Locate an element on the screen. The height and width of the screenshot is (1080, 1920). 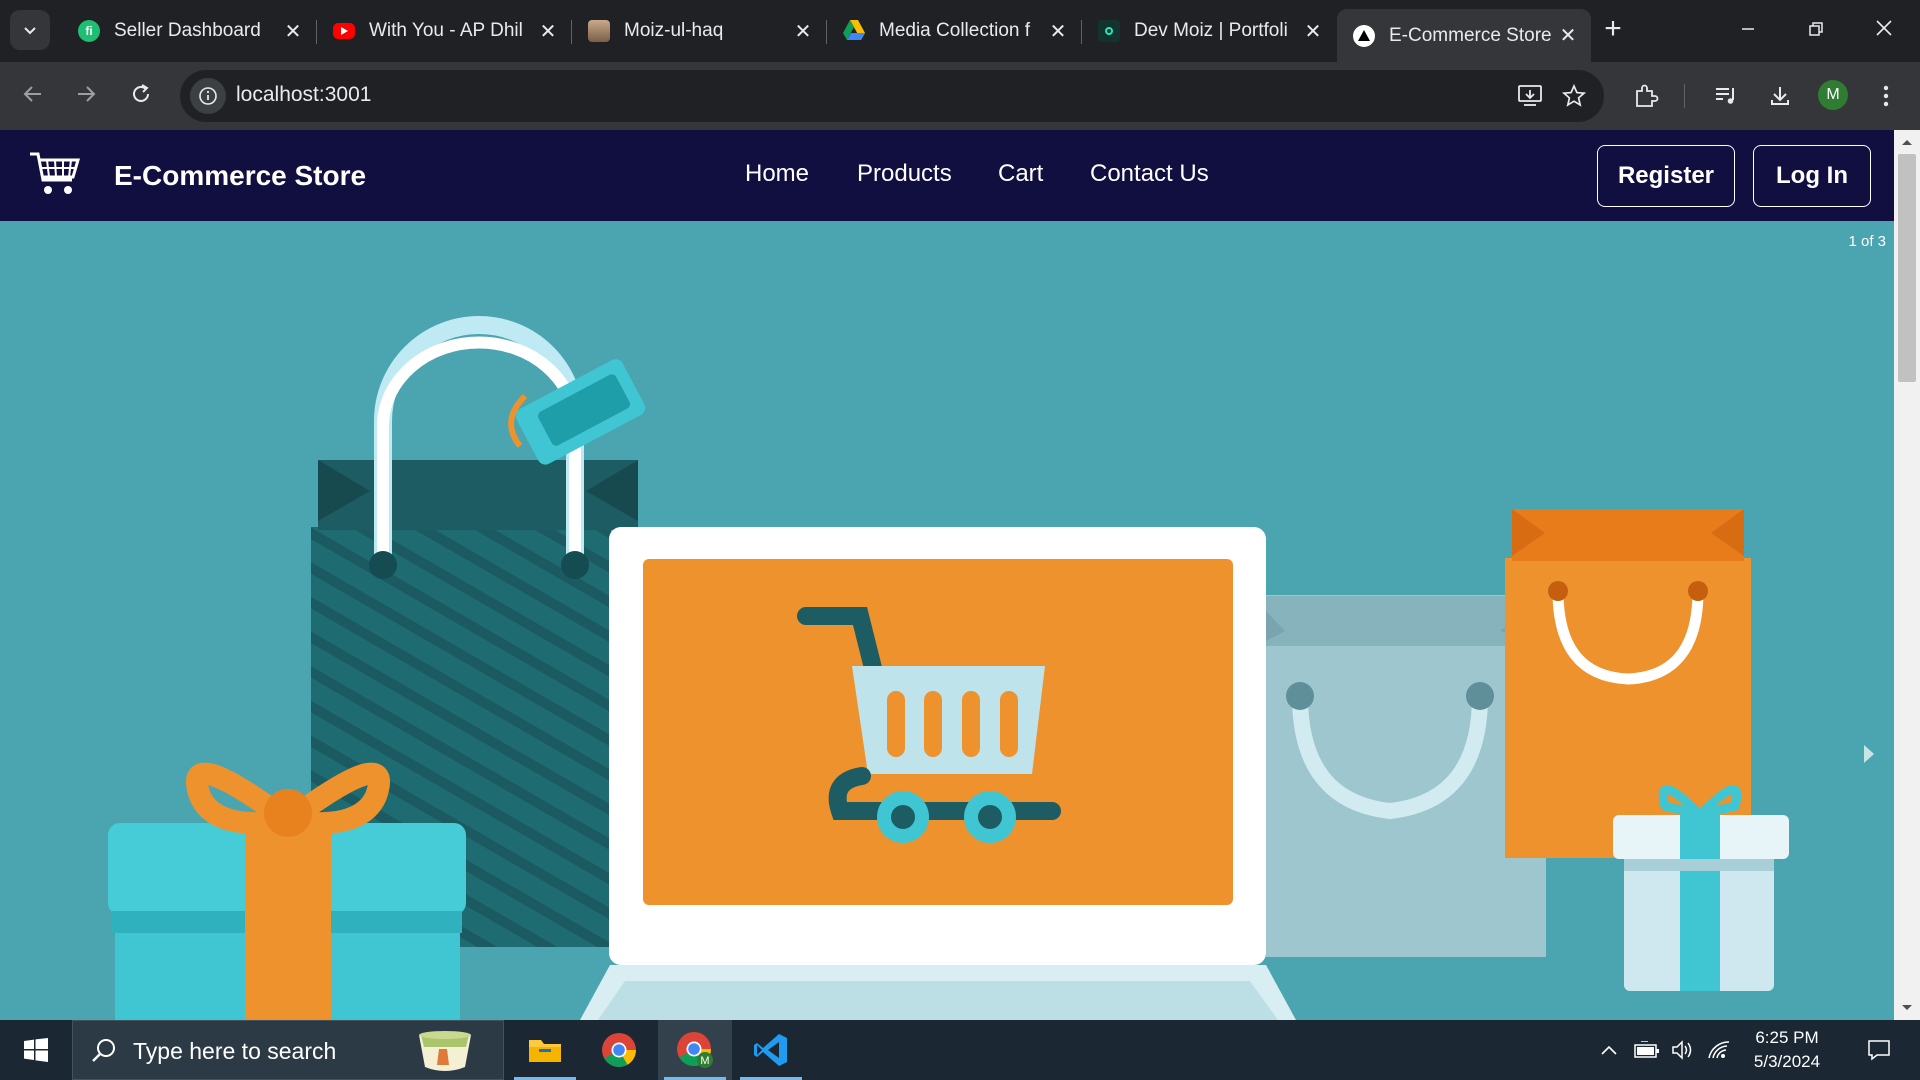
tab-title: Media Collection f is located at coordinates (955, 30).